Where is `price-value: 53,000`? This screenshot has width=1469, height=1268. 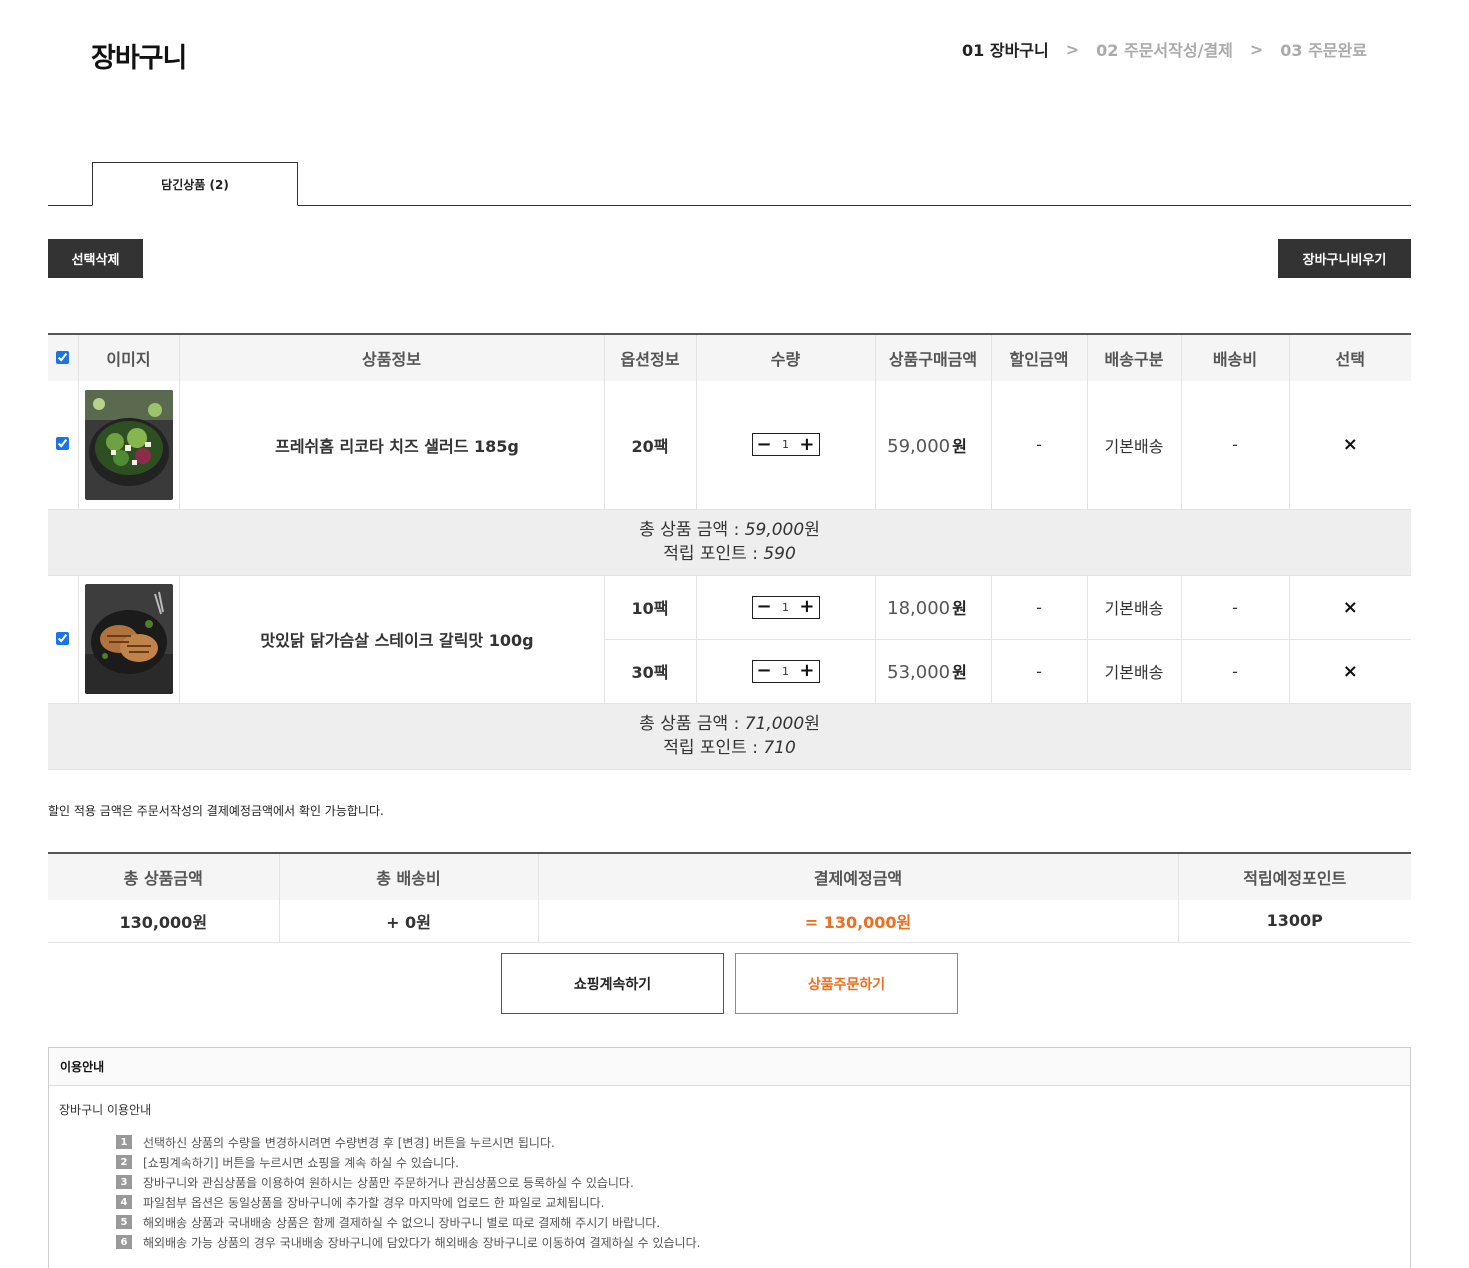
price-value: 53,000 is located at coordinates (919, 672).